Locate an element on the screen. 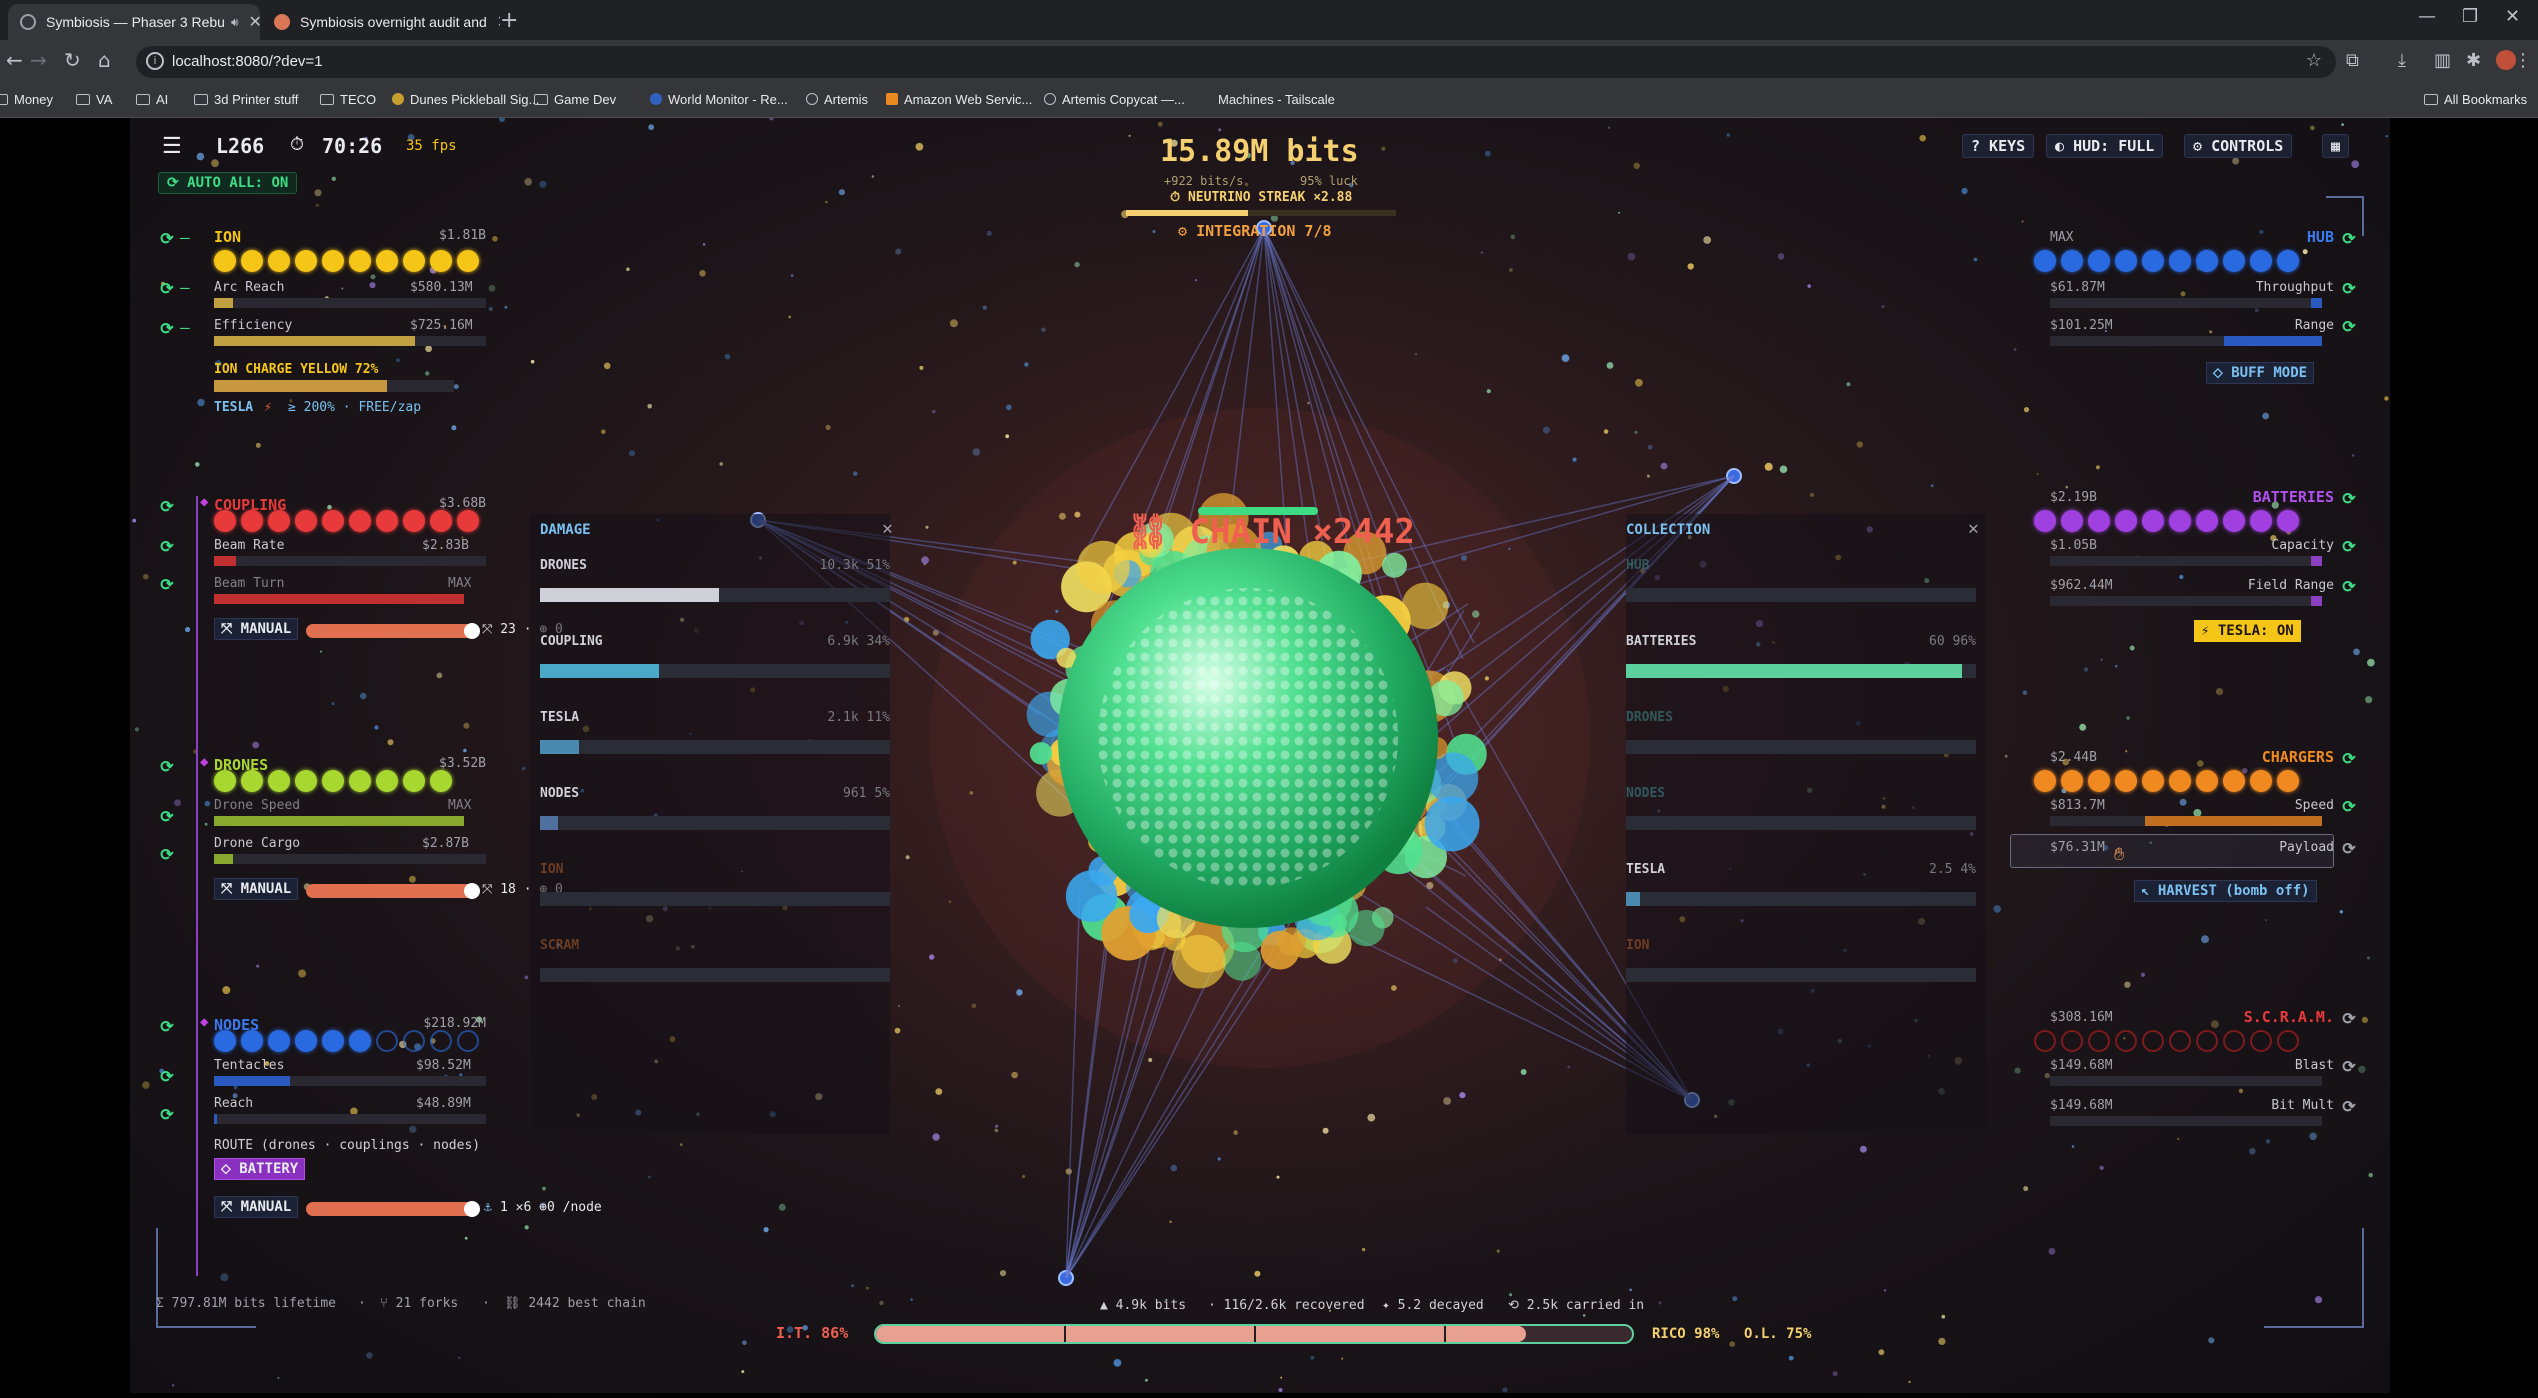 This screenshot has width=2538, height=1398. close-tab-icon: ✕ is located at coordinates (254, 22).